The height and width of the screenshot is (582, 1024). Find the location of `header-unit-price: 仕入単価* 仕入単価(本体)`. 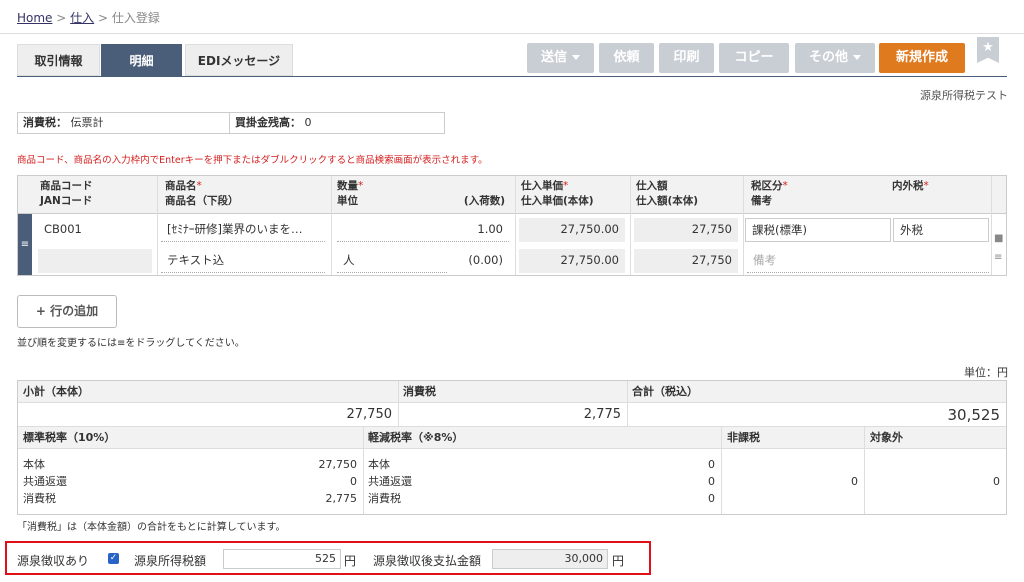

header-unit-price: 仕入単価* 仕入単価(本体) is located at coordinates (557, 194).